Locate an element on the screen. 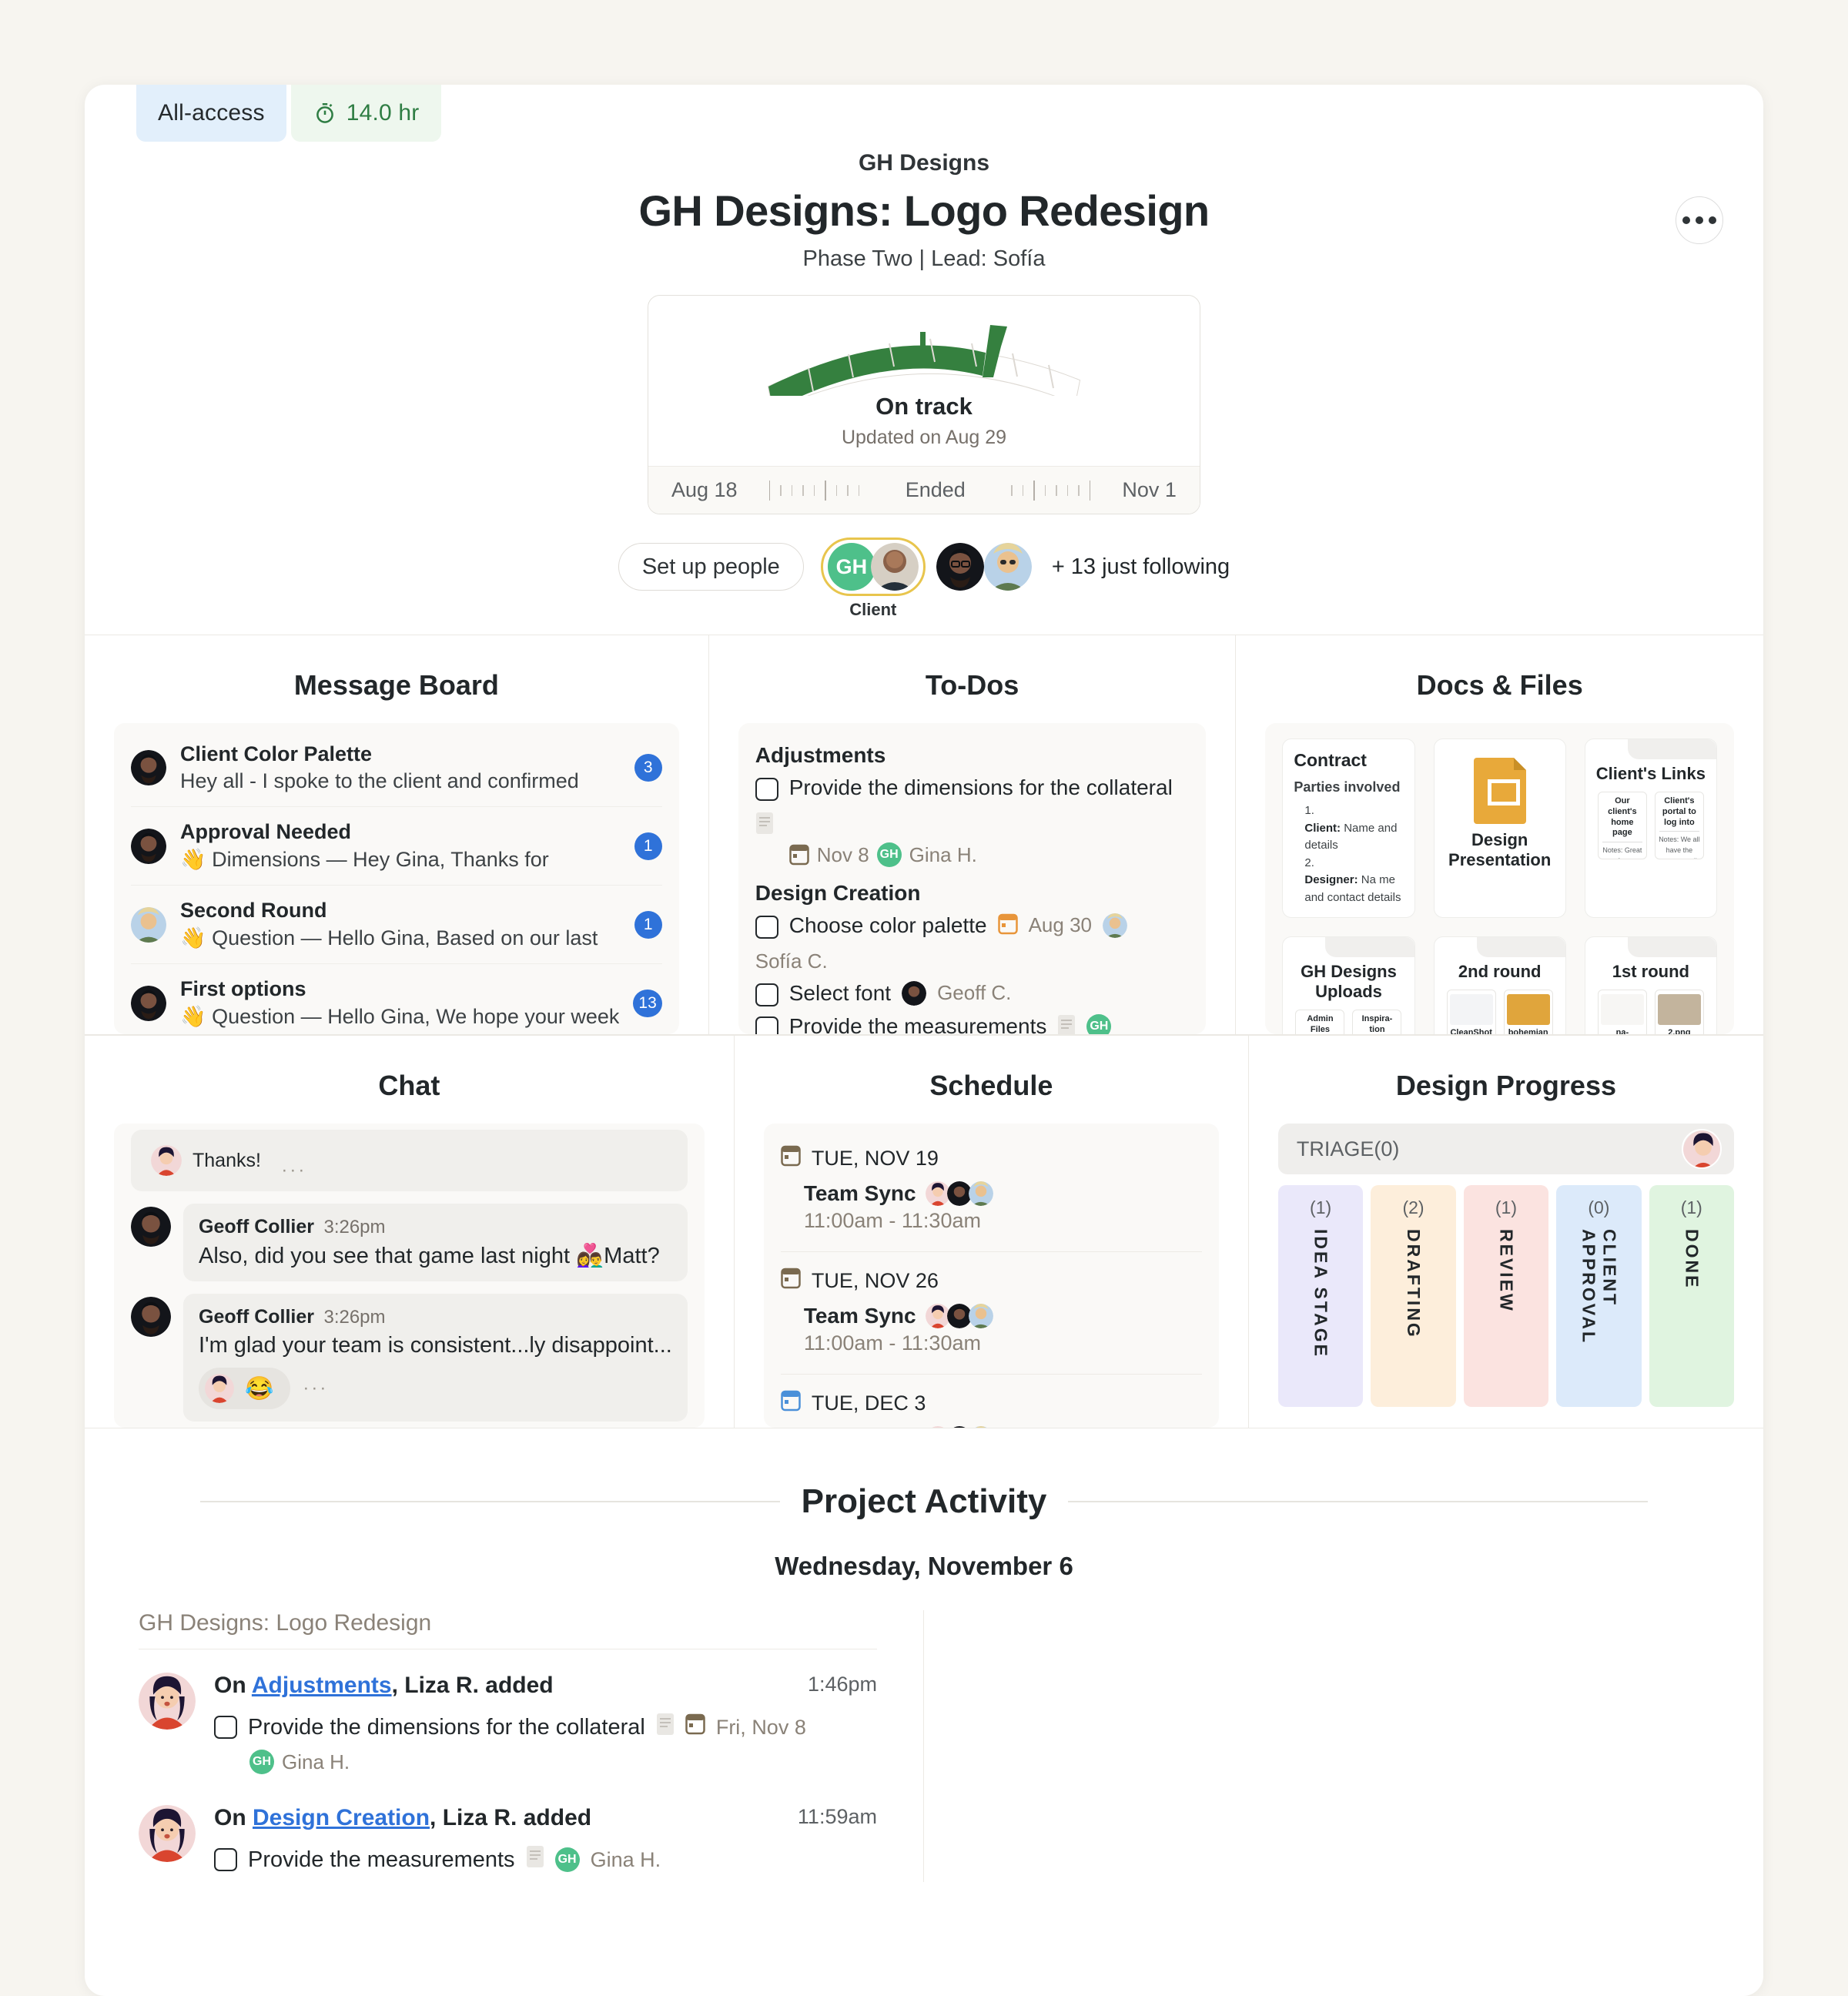 Image resolution: width=1848 pixels, height=1996 pixels. client-avatar-group: GH Client is located at coordinates (873, 578).